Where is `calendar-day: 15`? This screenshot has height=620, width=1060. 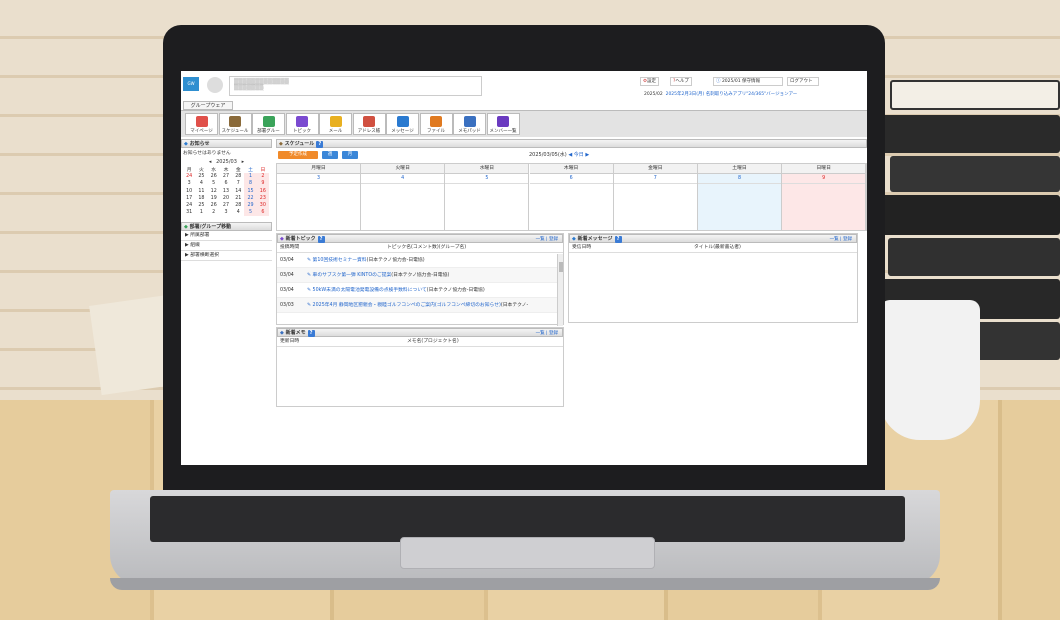 calendar-day: 15 is located at coordinates (250, 191).